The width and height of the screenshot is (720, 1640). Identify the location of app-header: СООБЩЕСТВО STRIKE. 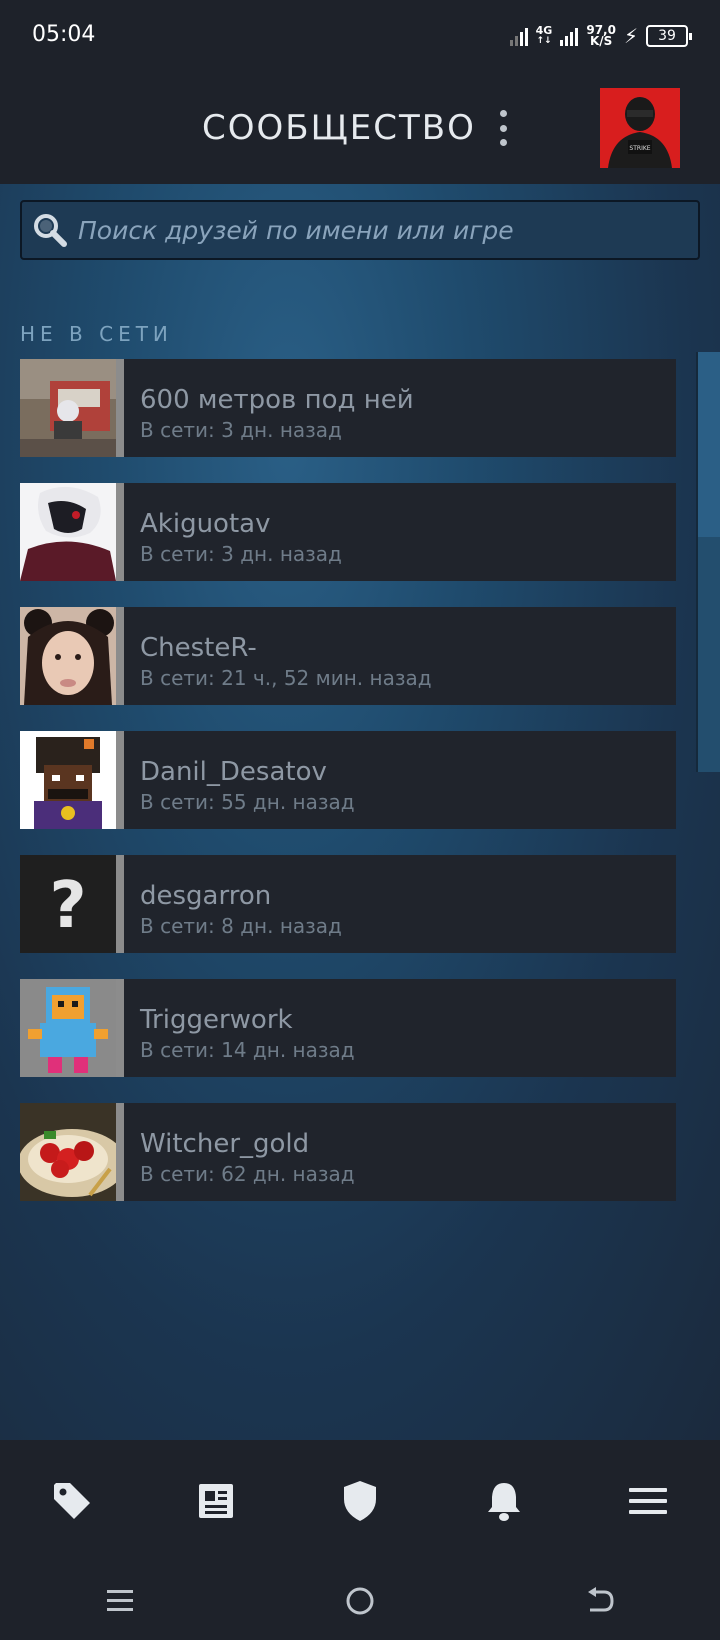
(360, 128).